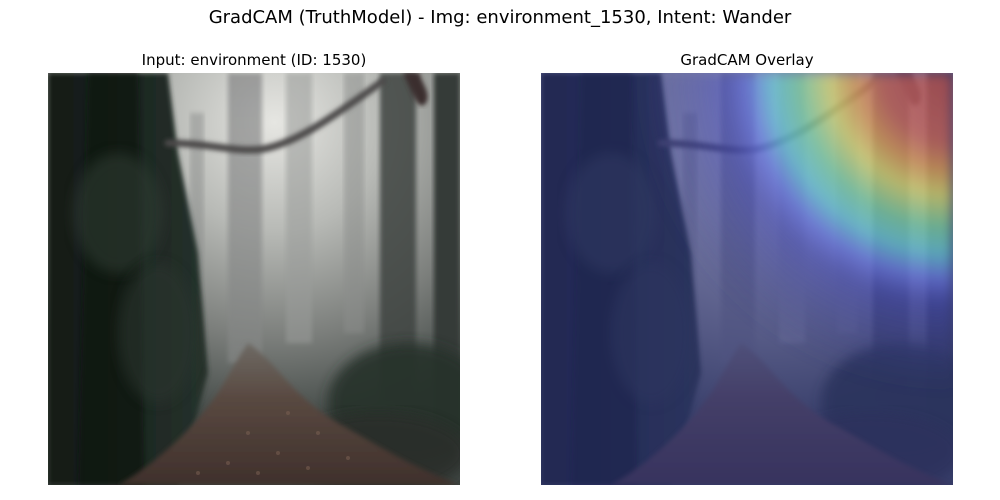 The image size is (1000, 500). Describe the element at coordinates (747, 60) in the screenshot. I see `overlay-panel-title: GradCAM Overlay` at that location.